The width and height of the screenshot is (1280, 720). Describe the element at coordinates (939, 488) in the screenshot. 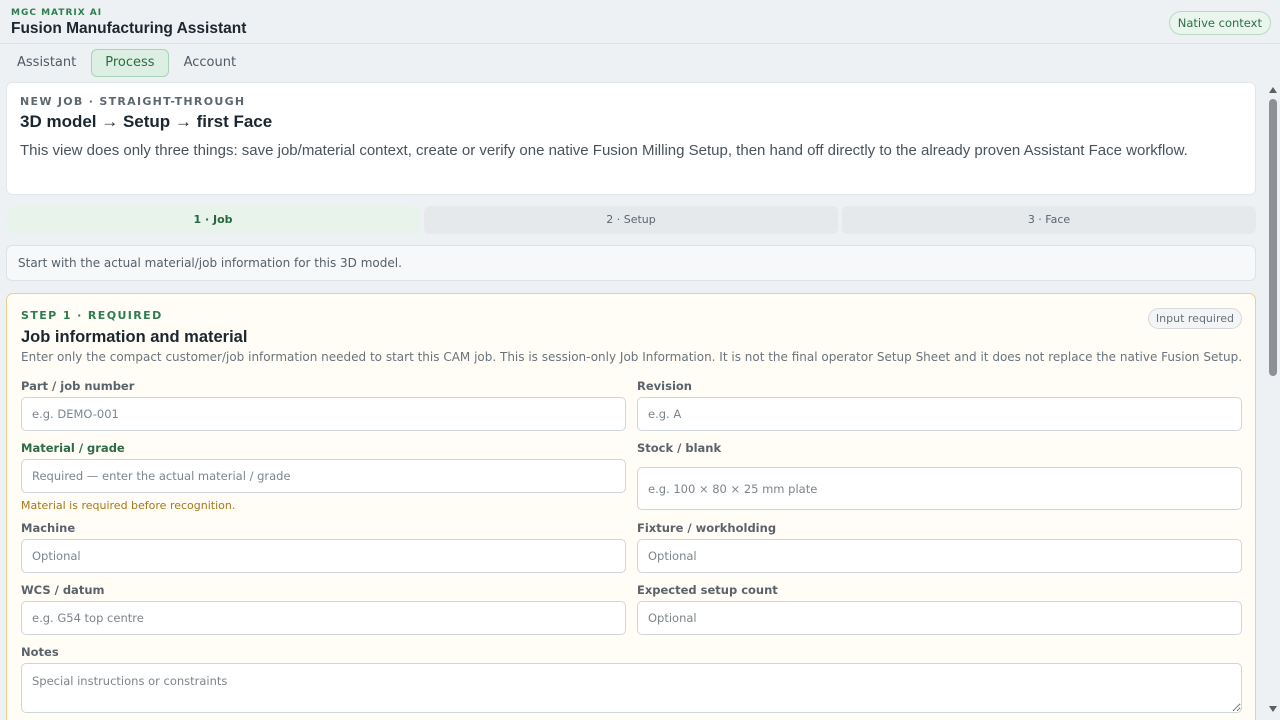

I see `stock-input` at that location.